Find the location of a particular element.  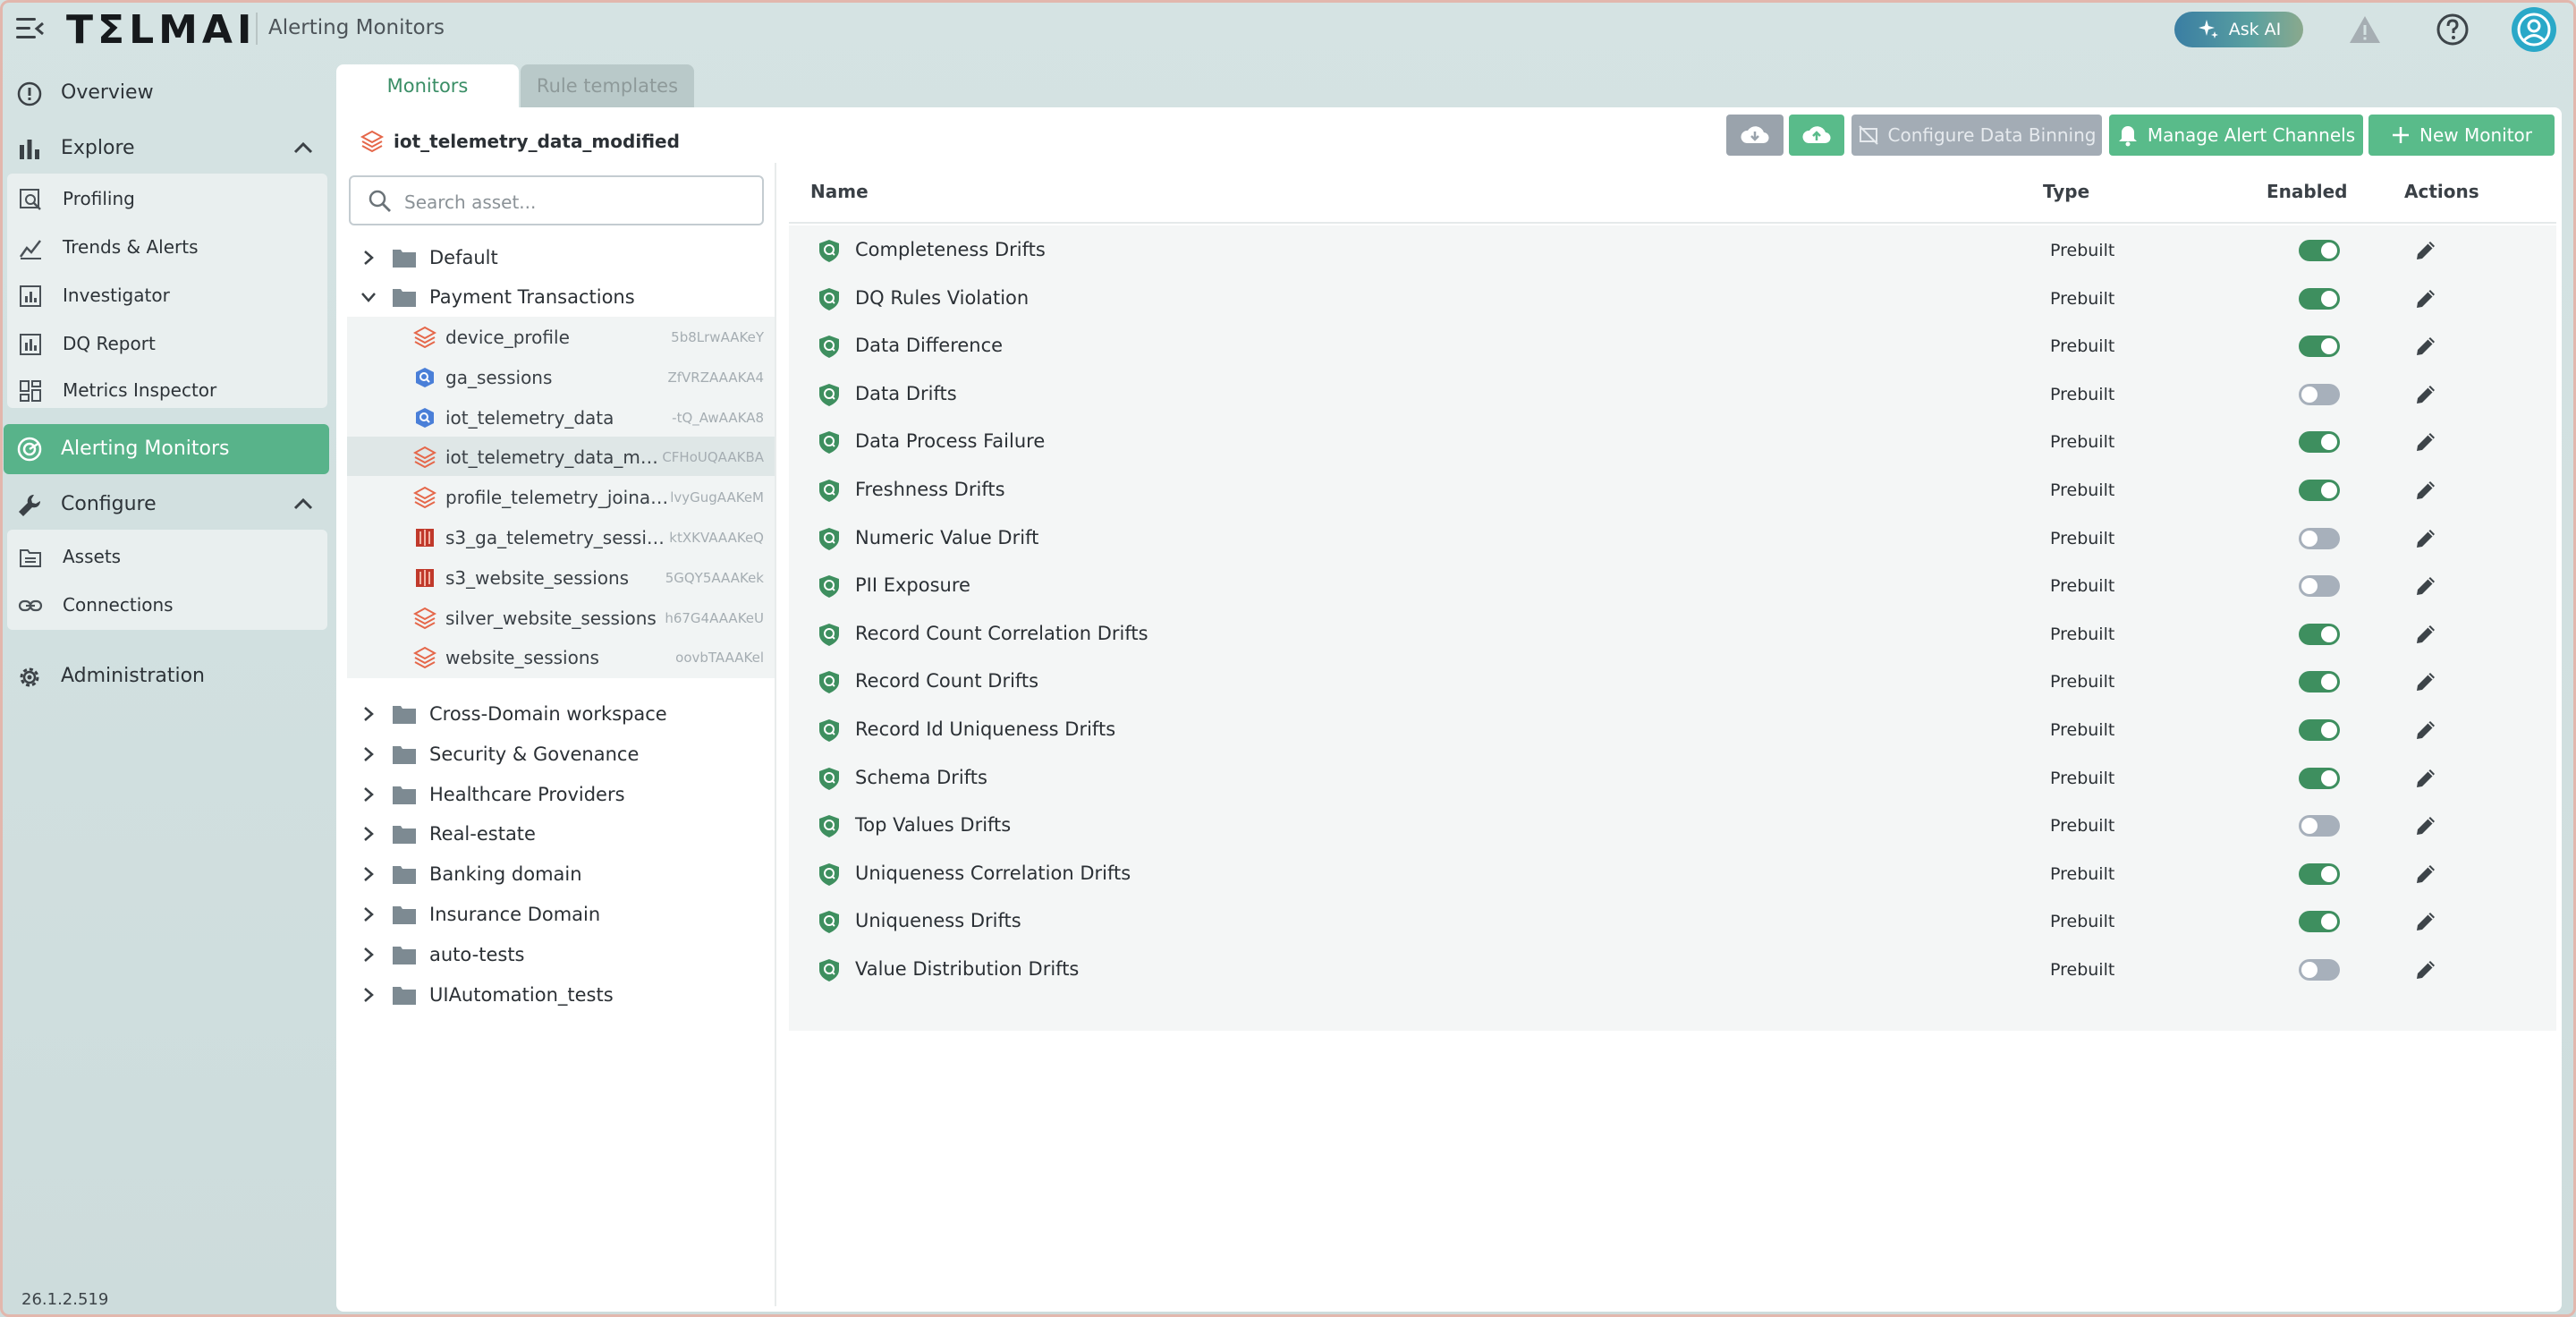

warning-icon is located at coordinates (2365, 30).